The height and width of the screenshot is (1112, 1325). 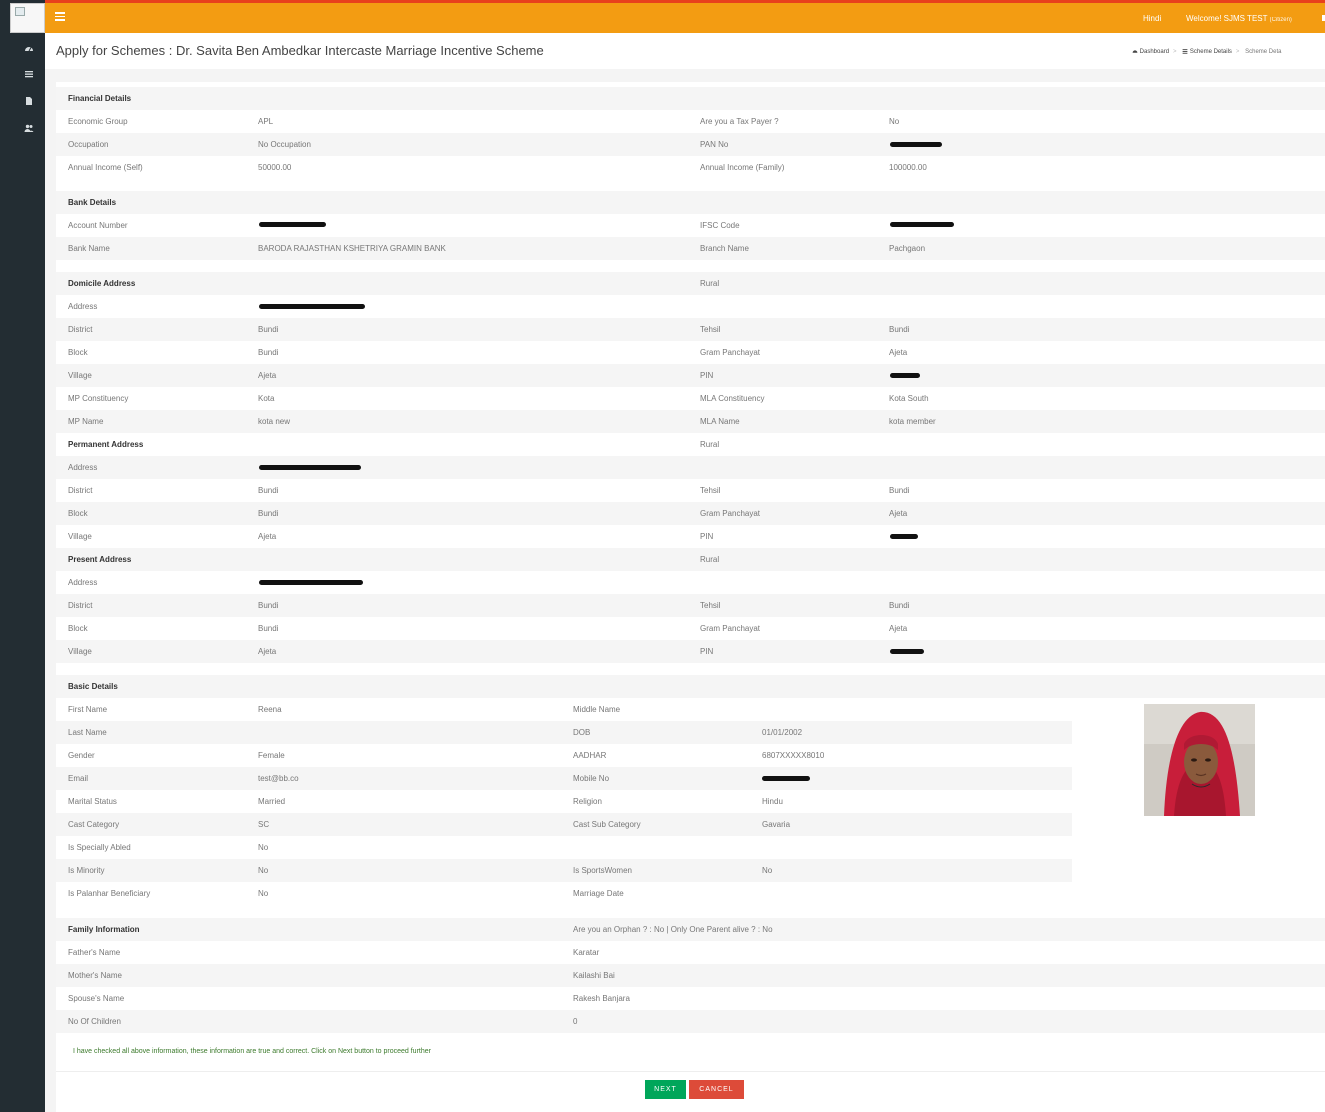 I want to click on table-row: Email test@bb.co Mobile No, so click(x=564, y=778).